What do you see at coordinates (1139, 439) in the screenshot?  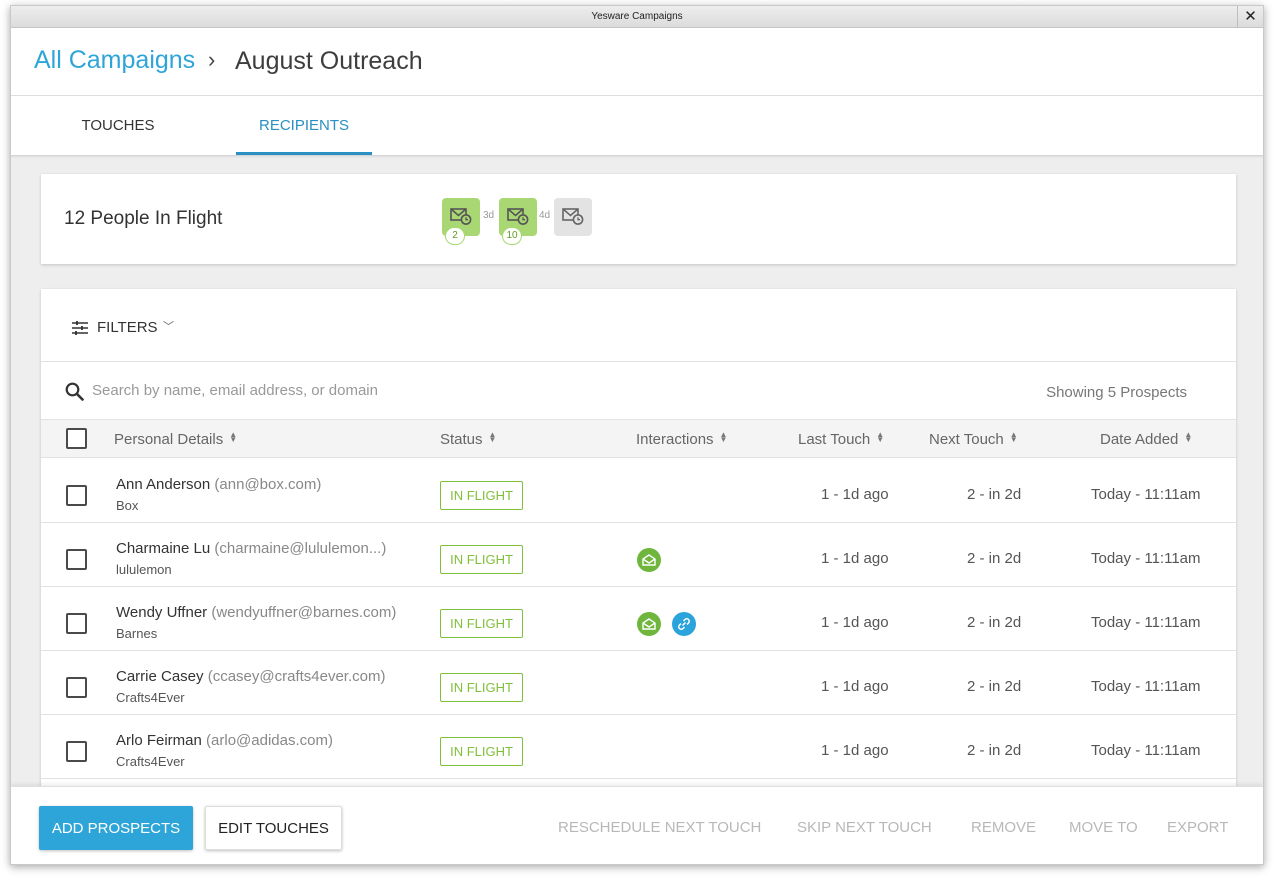 I see `column-label: Date Added` at bounding box center [1139, 439].